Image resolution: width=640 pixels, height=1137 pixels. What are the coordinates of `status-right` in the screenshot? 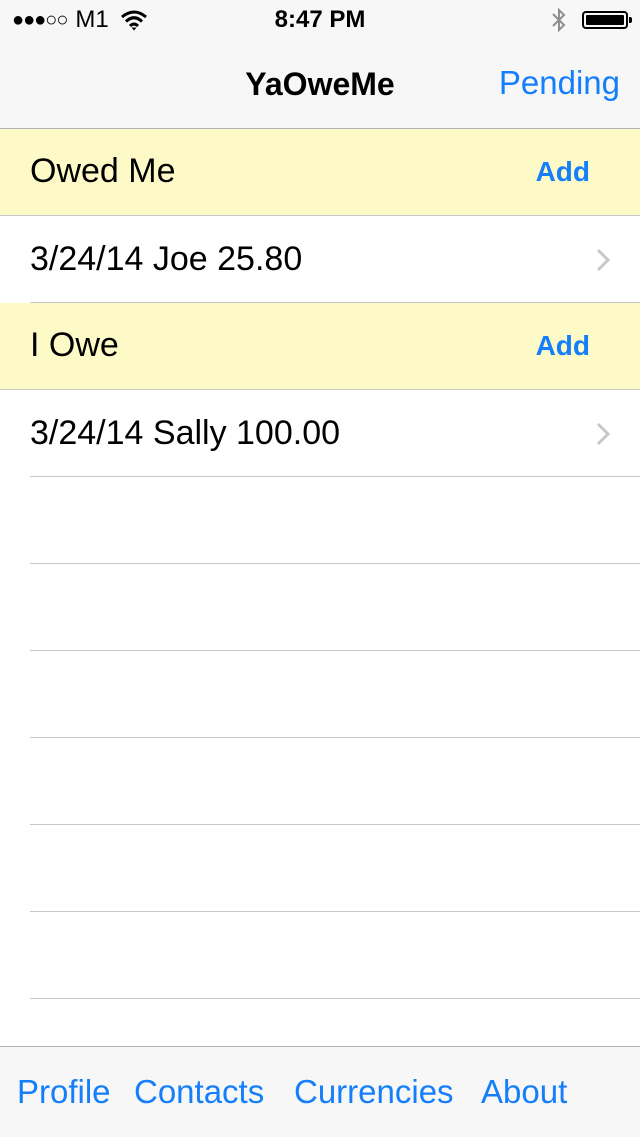 It's located at (591, 20).